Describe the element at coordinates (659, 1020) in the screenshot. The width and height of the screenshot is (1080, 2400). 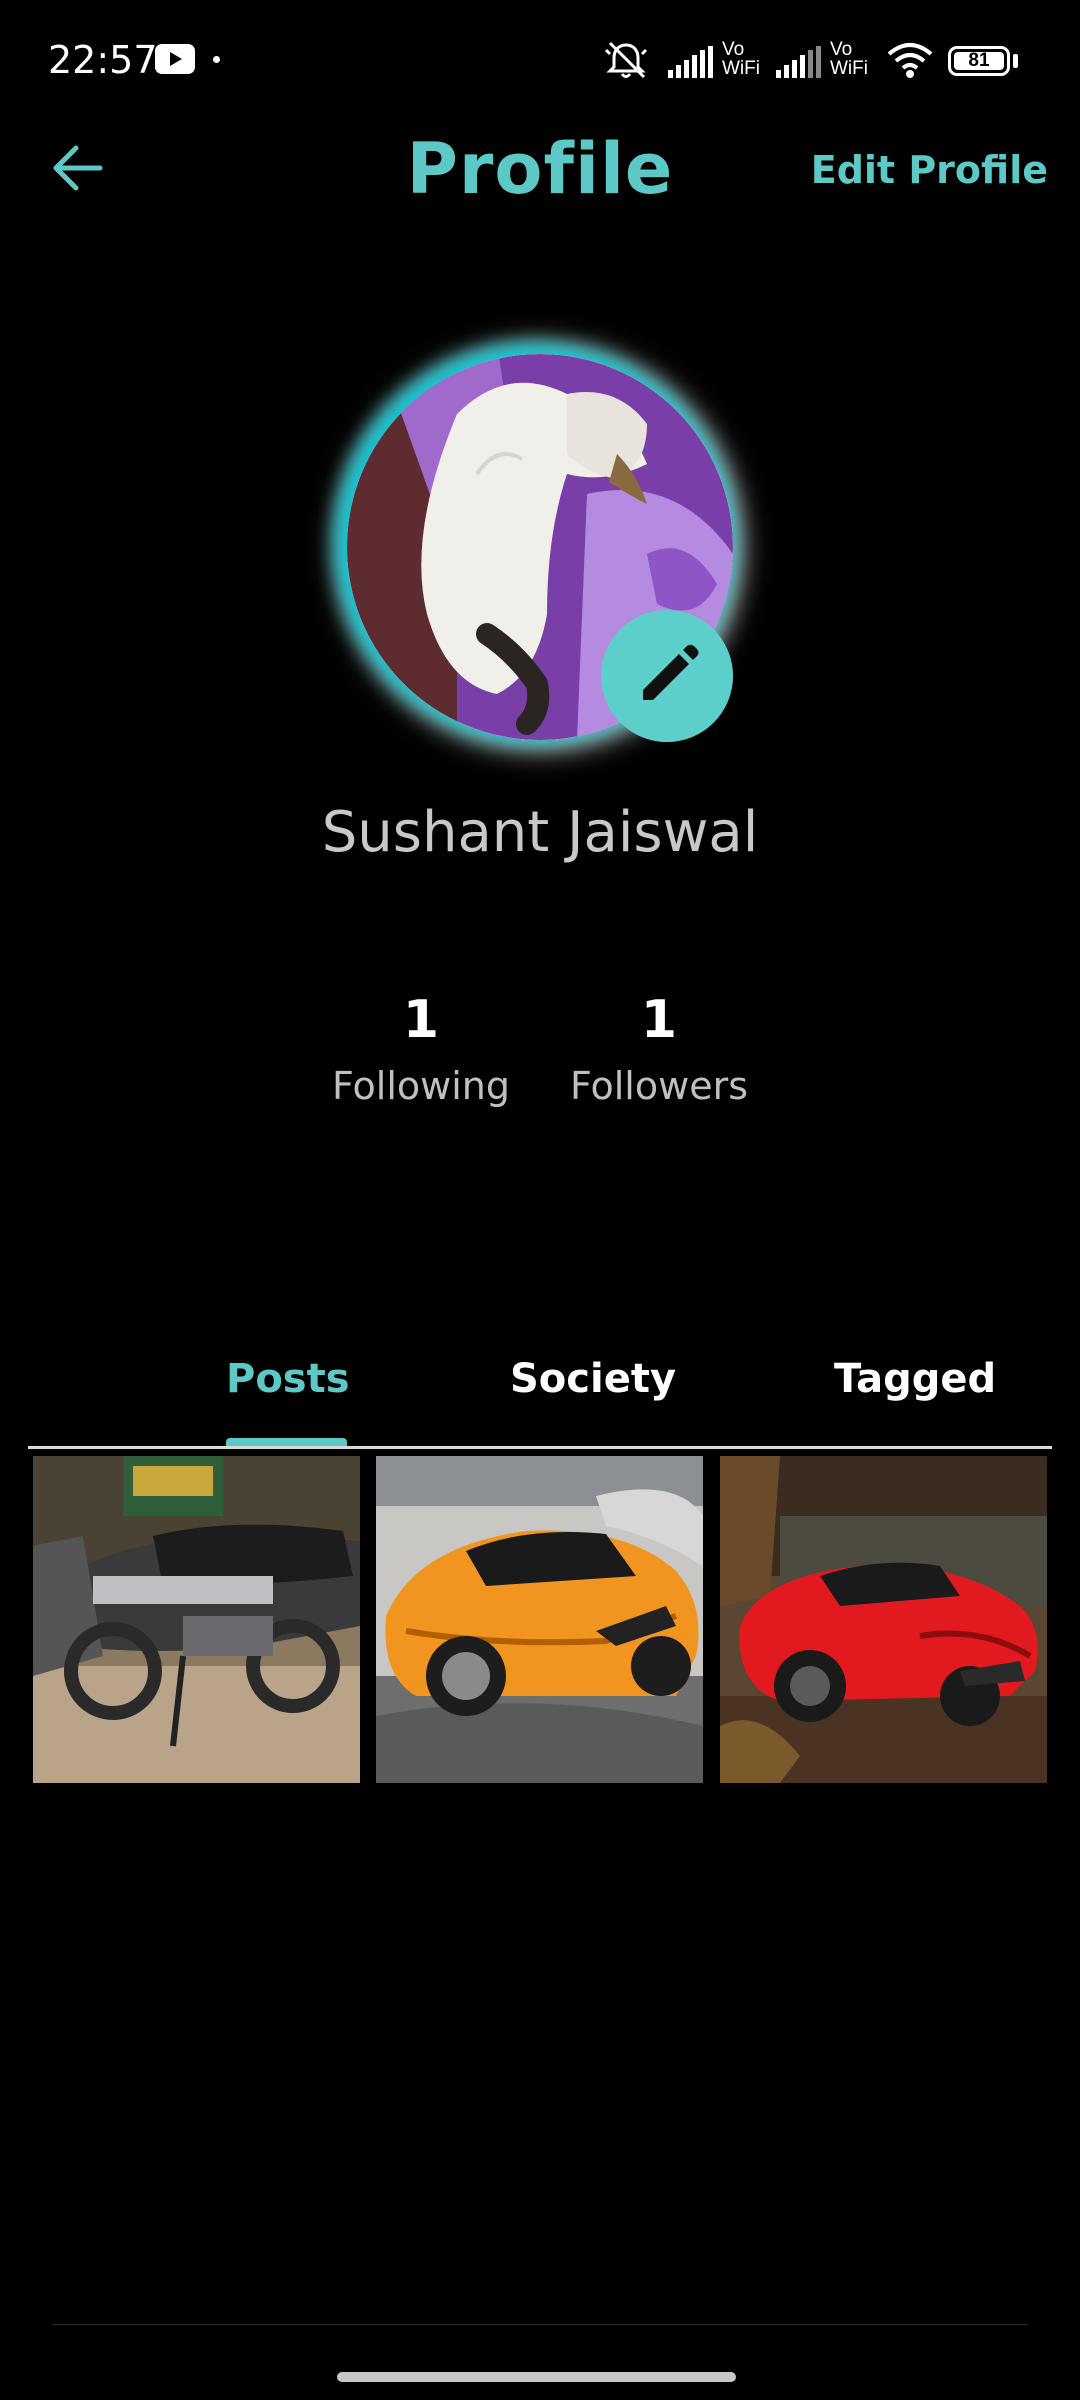
I see `followers-count: 1` at that location.